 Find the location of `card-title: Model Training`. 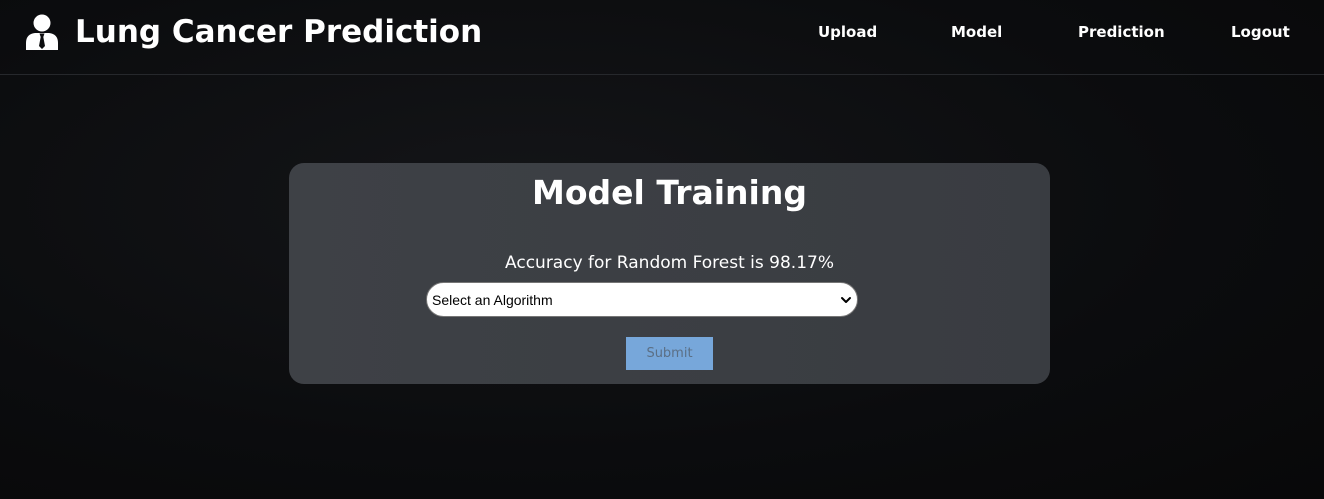

card-title: Model Training is located at coordinates (669, 192).